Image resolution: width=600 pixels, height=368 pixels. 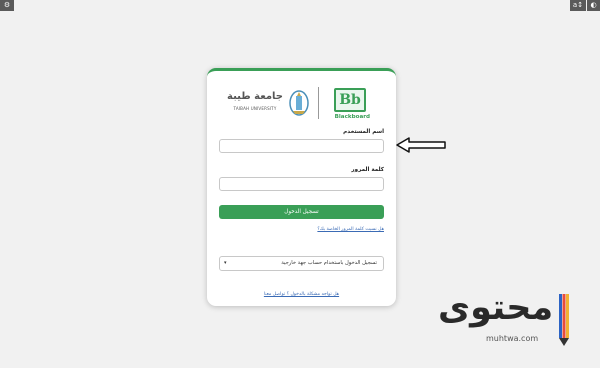 What do you see at coordinates (352, 117) in the screenshot?
I see `blackboard-wordmark: Blackboard` at bounding box center [352, 117].